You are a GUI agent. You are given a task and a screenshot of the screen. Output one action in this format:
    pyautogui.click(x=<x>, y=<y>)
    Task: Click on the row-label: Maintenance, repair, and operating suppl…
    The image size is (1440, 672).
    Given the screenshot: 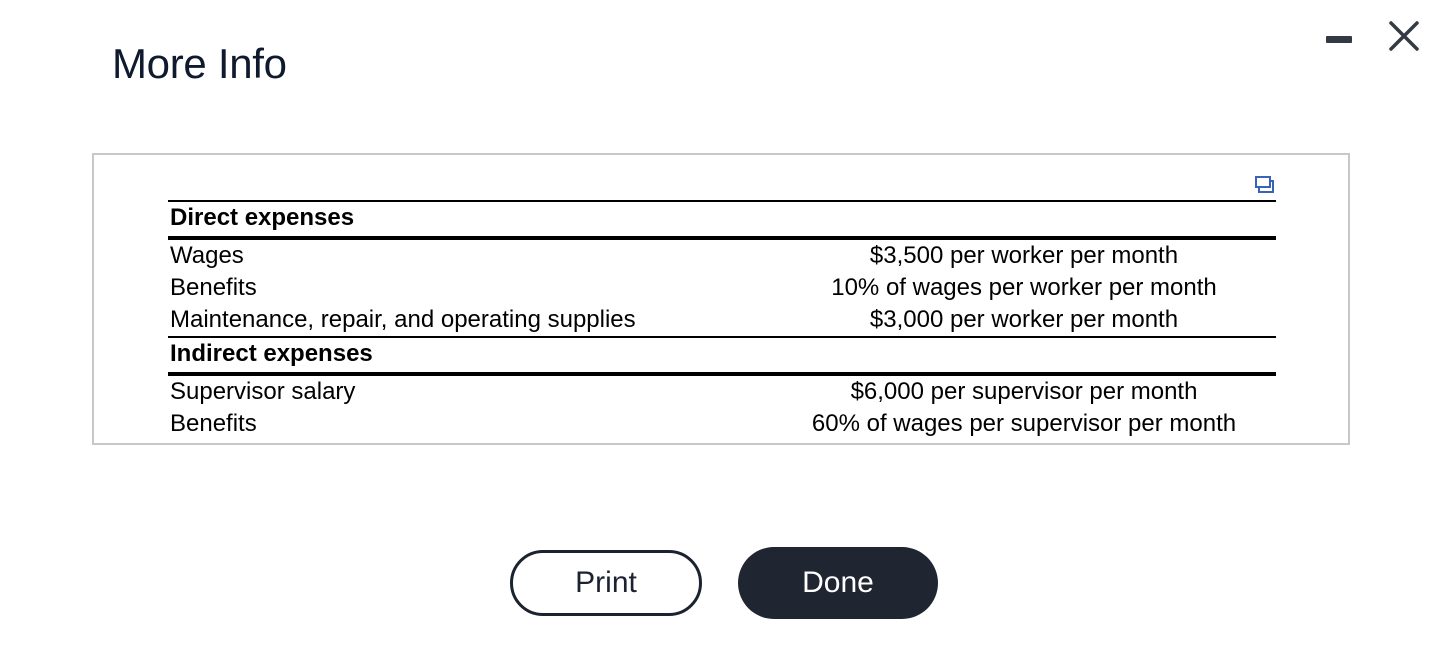 What is the action you would take?
    pyautogui.click(x=403, y=319)
    